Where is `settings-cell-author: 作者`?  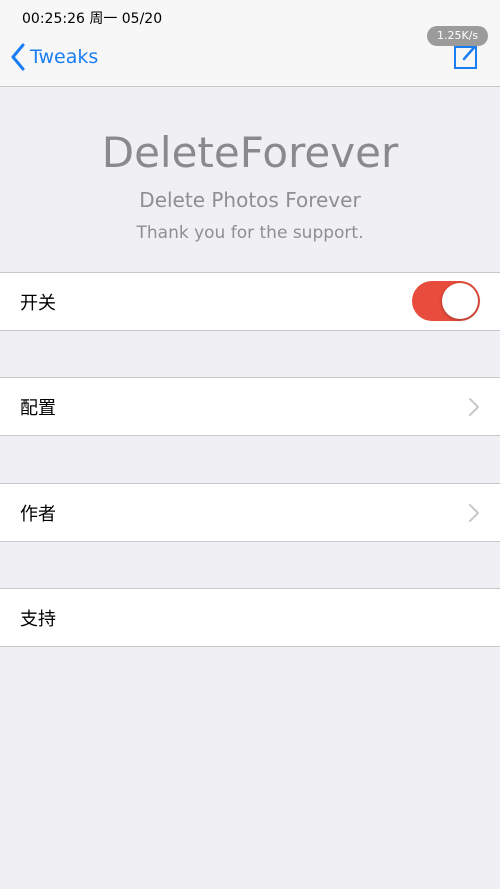
settings-cell-author: 作者 is located at coordinates (250, 512).